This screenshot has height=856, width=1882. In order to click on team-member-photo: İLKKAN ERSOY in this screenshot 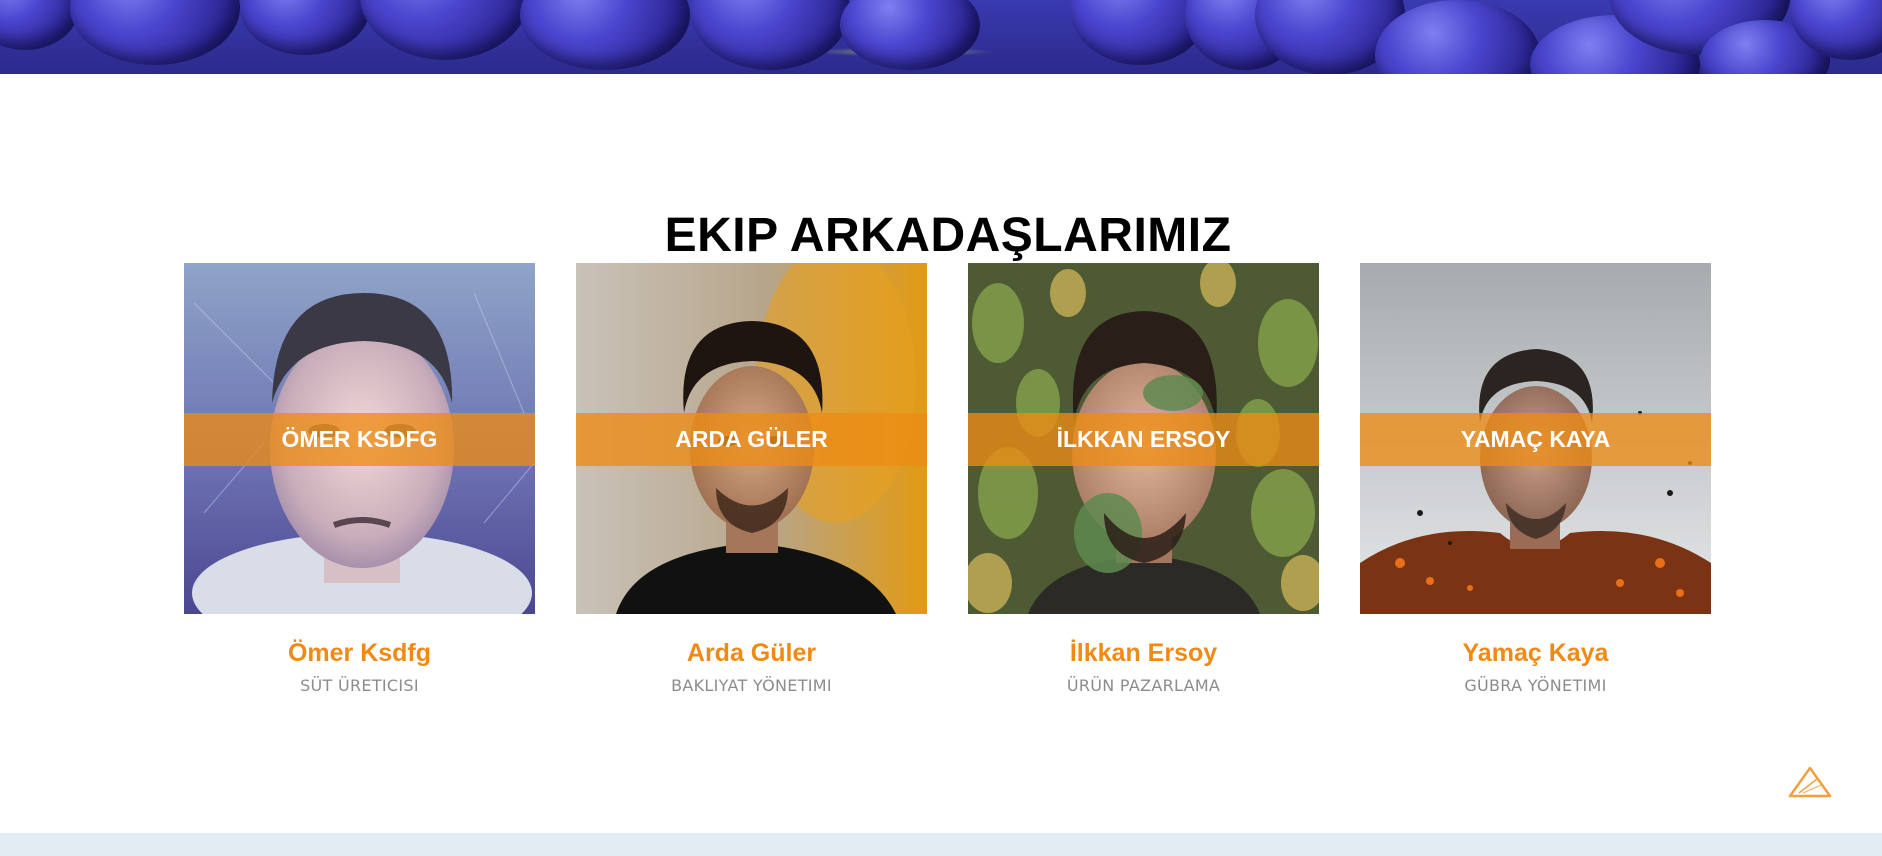, I will do `click(1143, 438)`.